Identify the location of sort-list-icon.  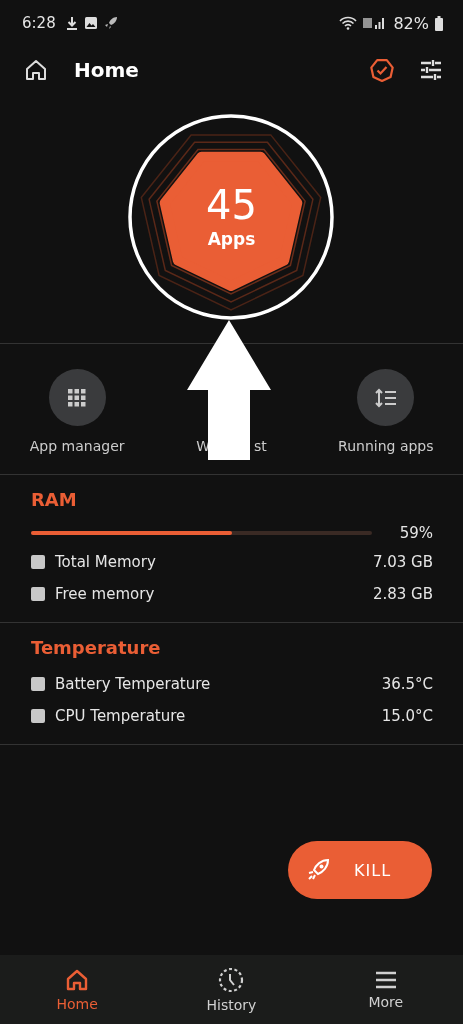
(385, 397).